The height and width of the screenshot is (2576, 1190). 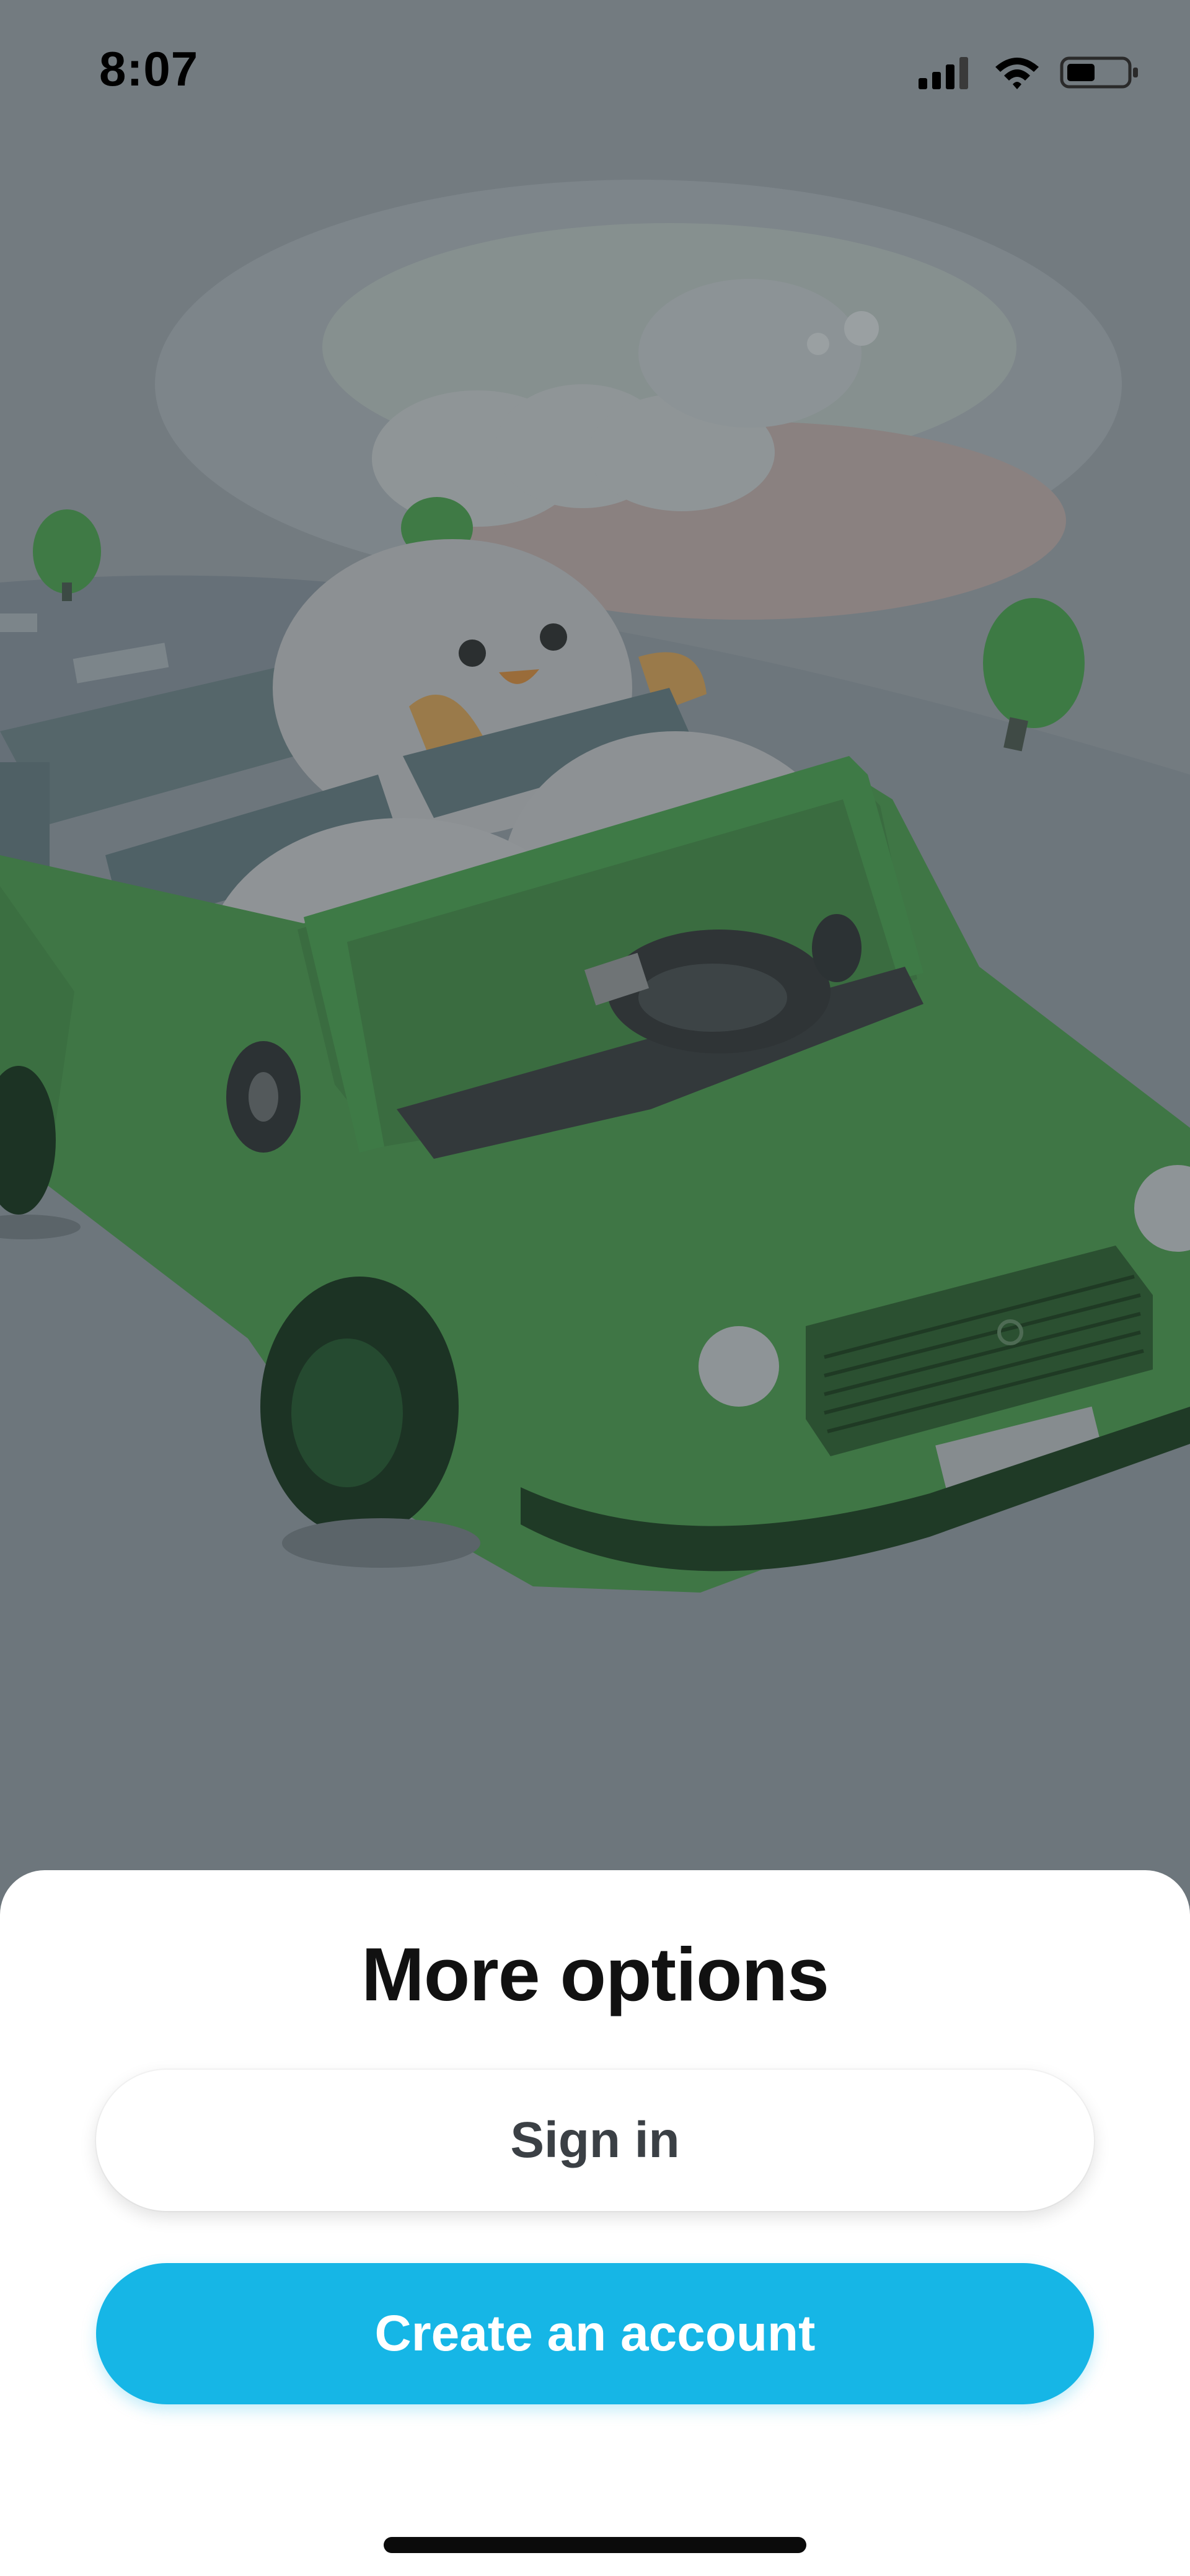 I want to click on sign-in-button: Sign in, so click(x=595, y=2140).